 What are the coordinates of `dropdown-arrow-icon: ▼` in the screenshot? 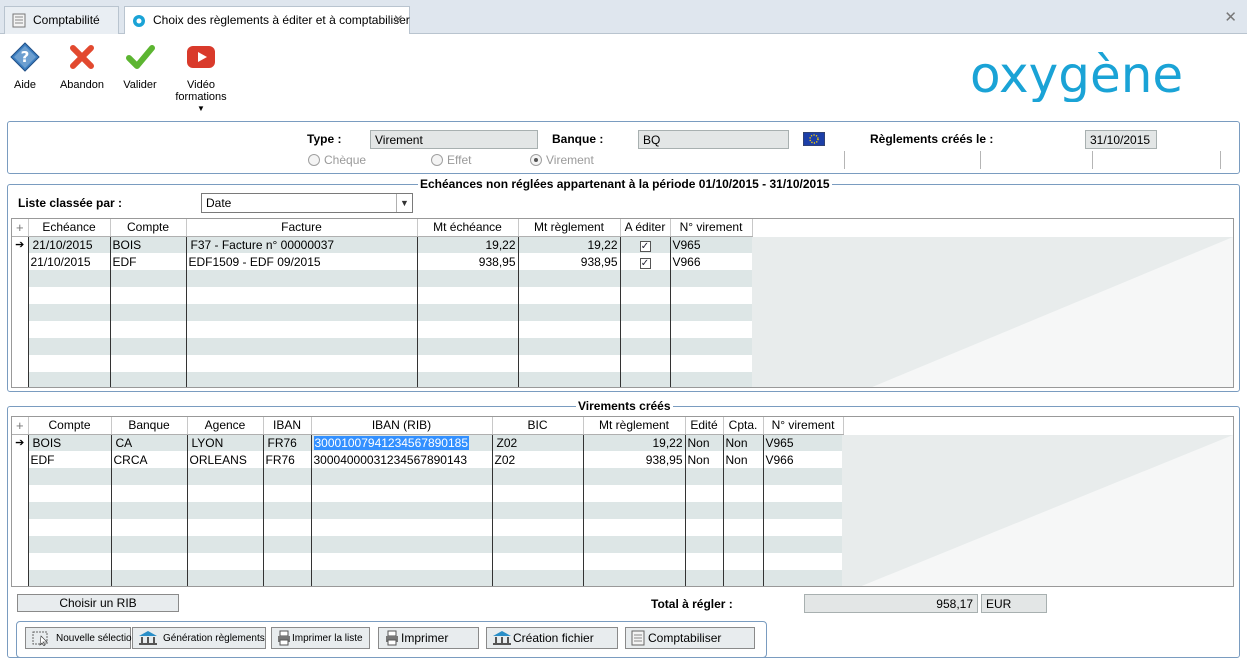 It's located at (201, 108).